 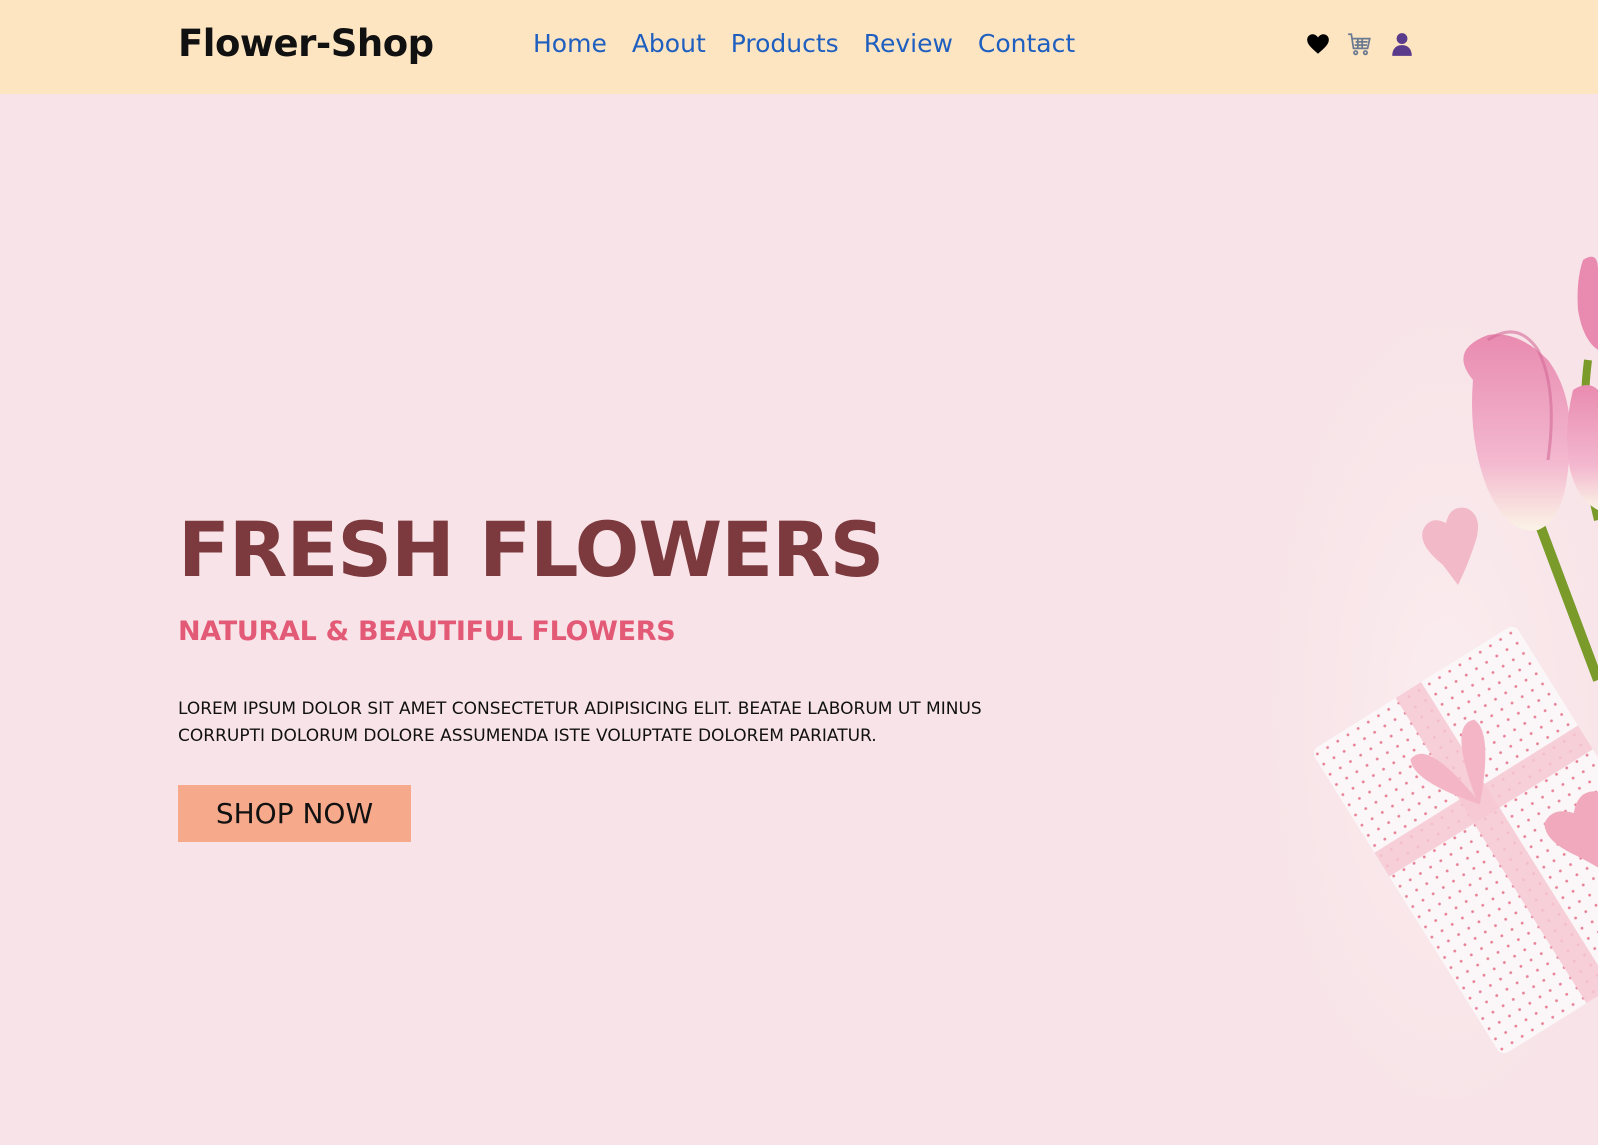 What do you see at coordinates (531, 549) in the screenshot?
I see `hero-title: FRESH FLOWERS` at bounding box center [531, 549].